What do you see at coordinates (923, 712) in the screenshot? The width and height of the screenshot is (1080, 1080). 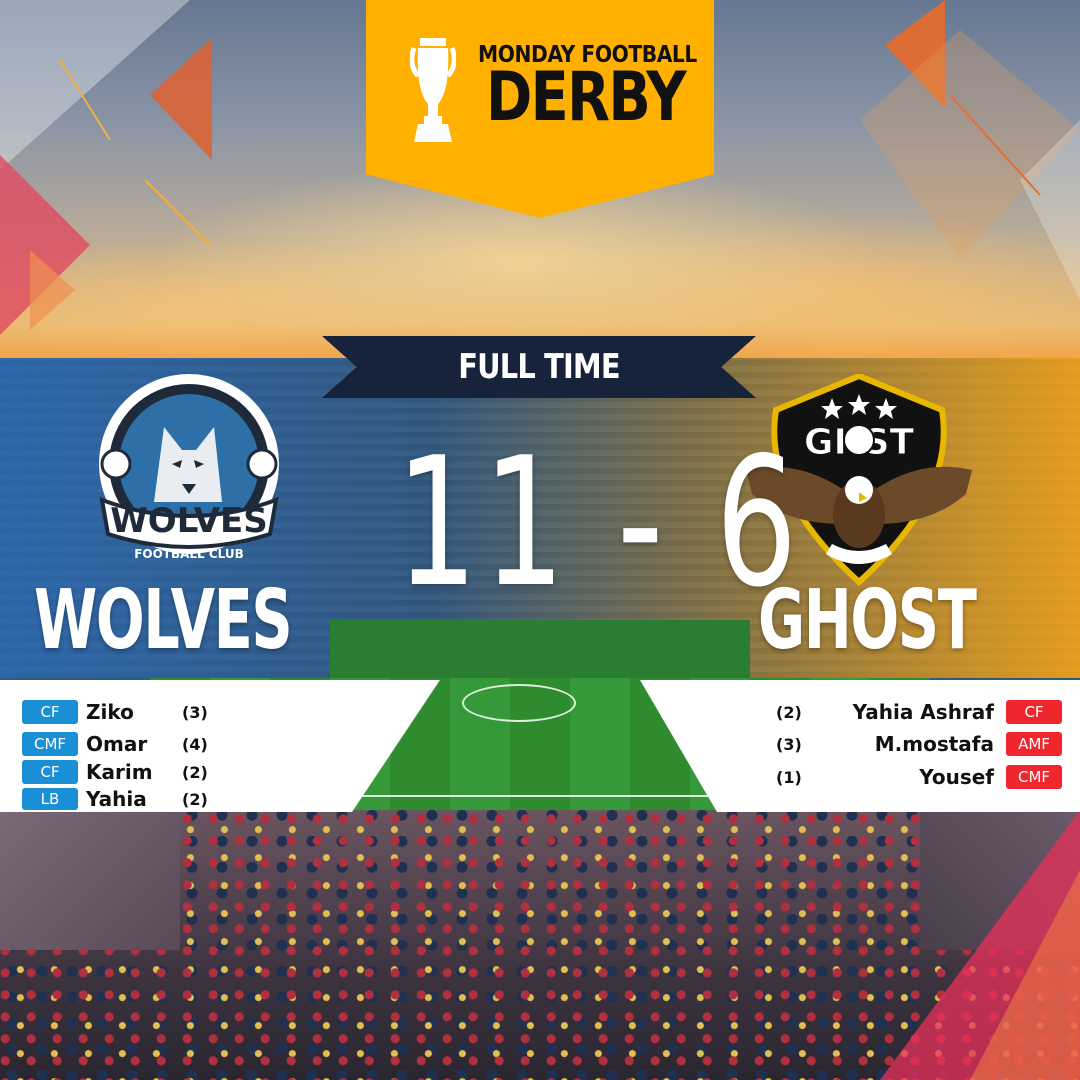 I see `scorer-name: Yahia Ashraf` at bounding box center [923, 712].